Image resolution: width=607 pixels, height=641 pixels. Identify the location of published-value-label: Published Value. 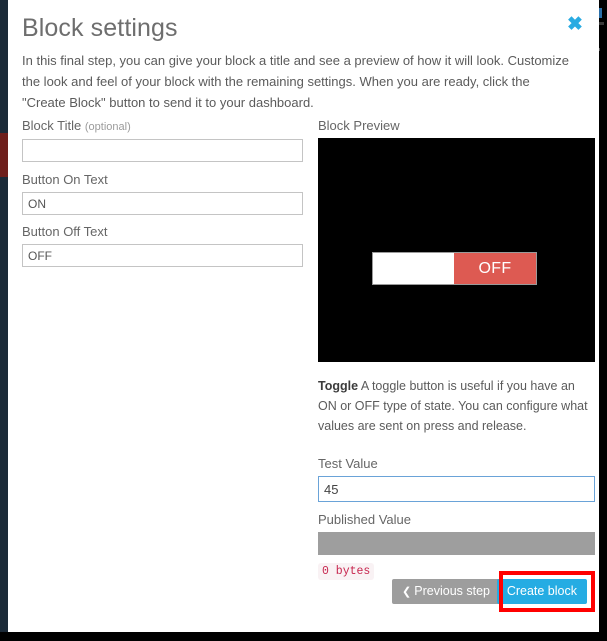
(364, 519).